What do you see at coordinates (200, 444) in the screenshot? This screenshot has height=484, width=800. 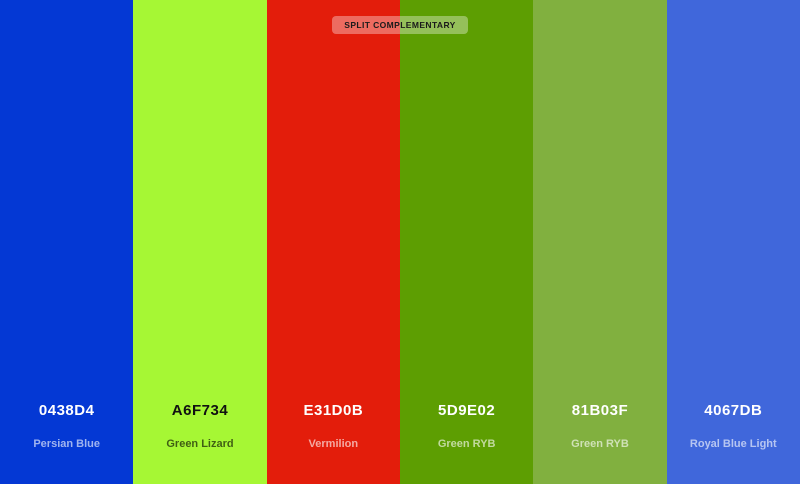 I see `swatch-color-name: Green Lizard` at bounding box center [200, 444].